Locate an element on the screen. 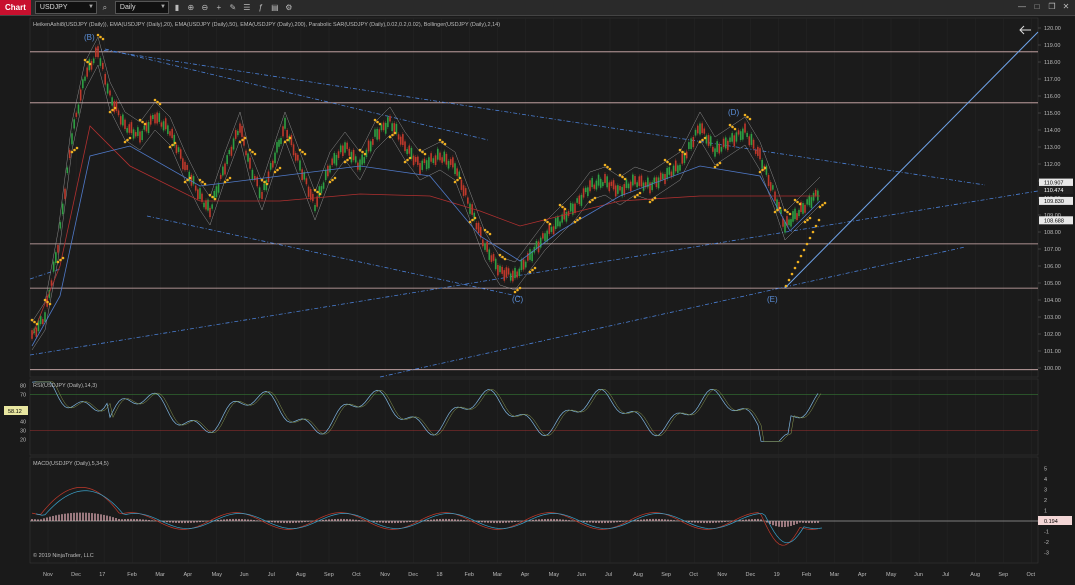 Image resolution: width=1075 pixels, height=585 pixels. price-tick-label: 119.00 is located at coordinates (1052, 46).